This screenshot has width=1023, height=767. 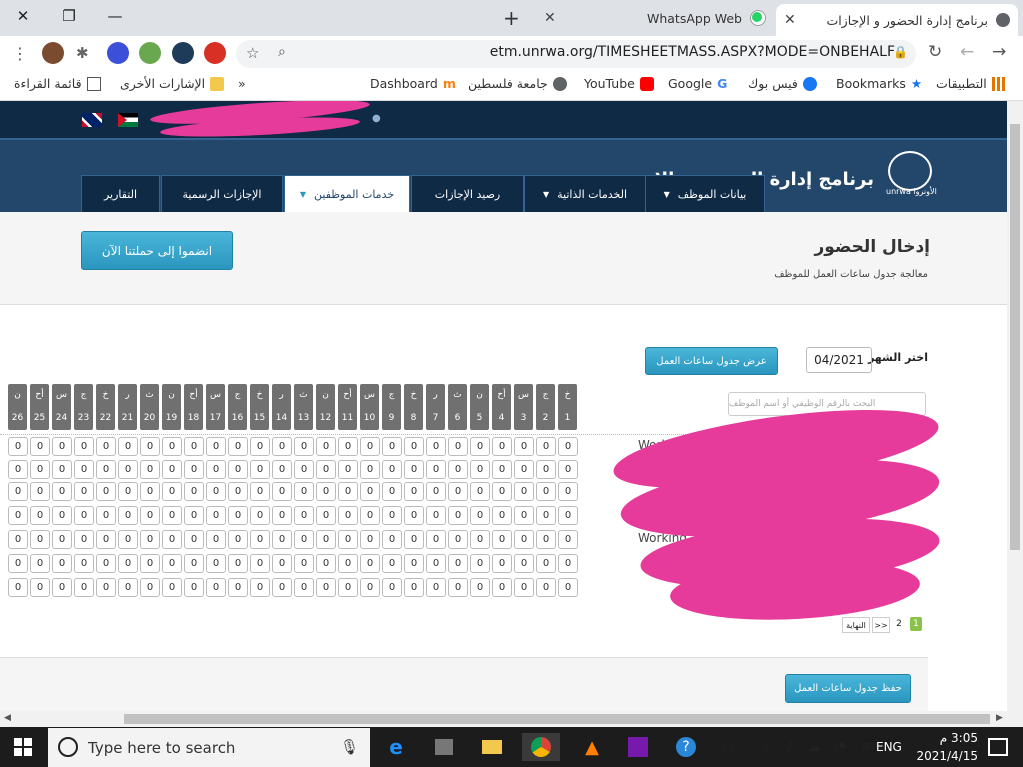 I want to click on bookmark-google: Google G, so click(x=697, y=83).